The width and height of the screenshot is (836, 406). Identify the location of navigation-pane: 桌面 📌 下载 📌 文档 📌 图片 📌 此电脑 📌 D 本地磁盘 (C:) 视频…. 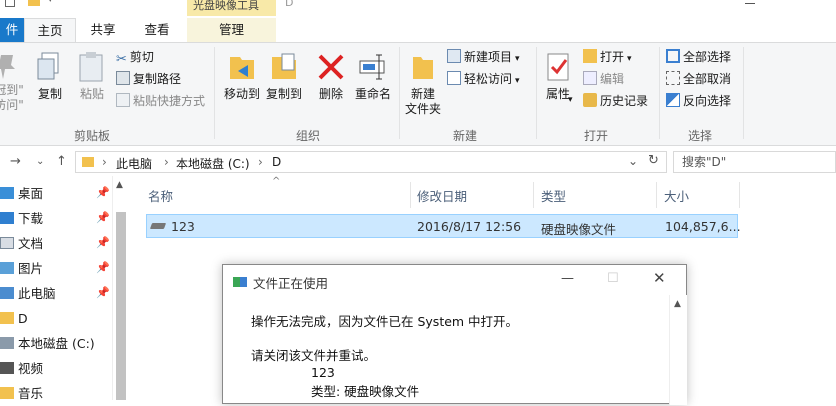
(64, 288).